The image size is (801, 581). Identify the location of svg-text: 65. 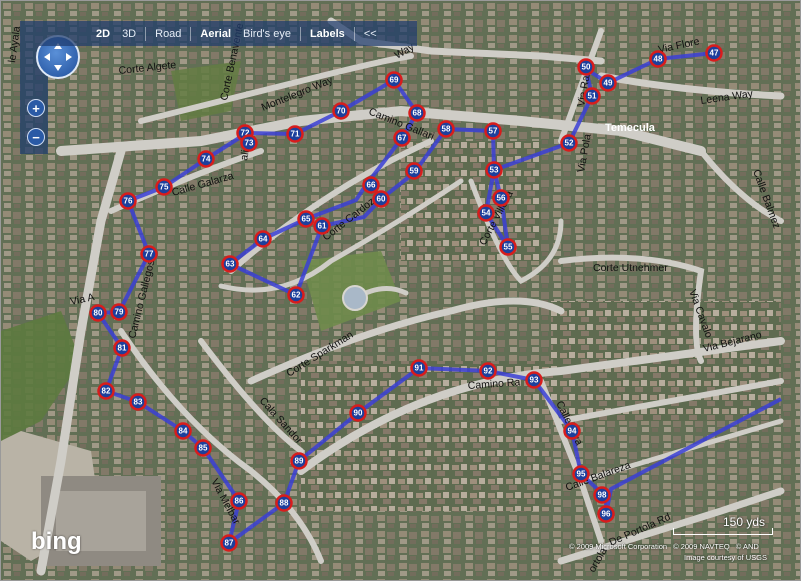
(306, 219).